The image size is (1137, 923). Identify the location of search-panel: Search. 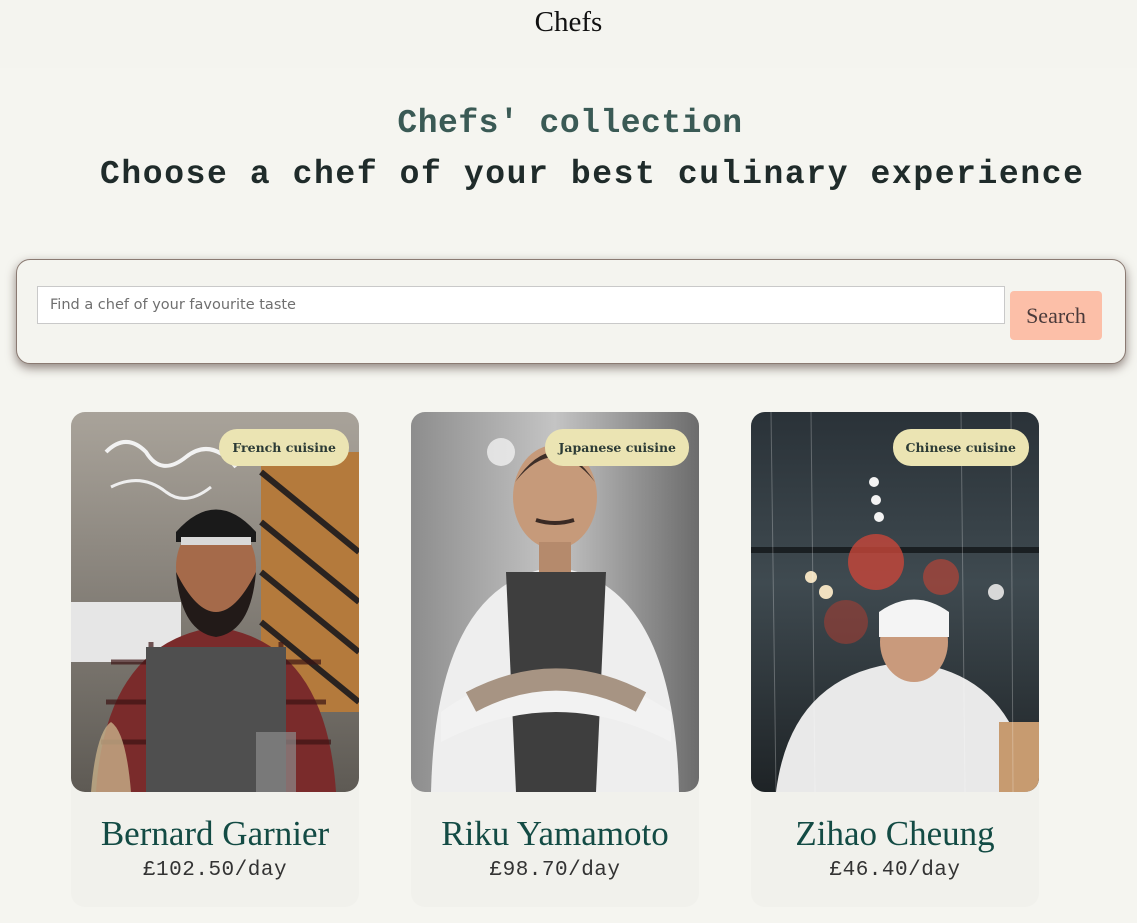
(571, 311).